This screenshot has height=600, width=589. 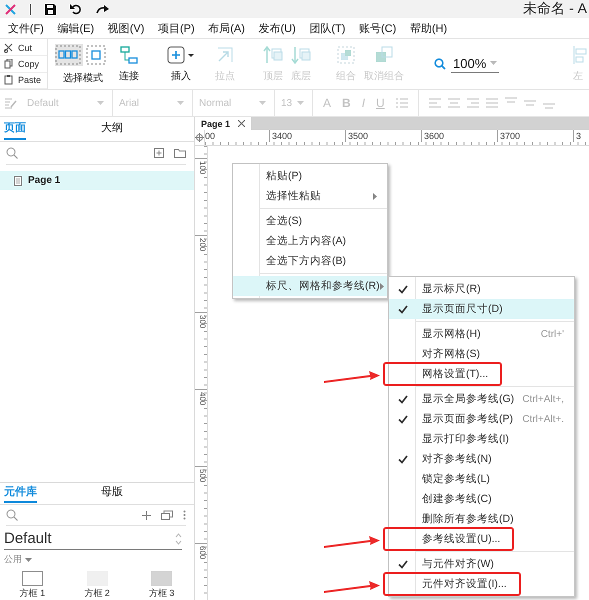 I want to click on ruler-label: 3400, so click(x=307, y=136).